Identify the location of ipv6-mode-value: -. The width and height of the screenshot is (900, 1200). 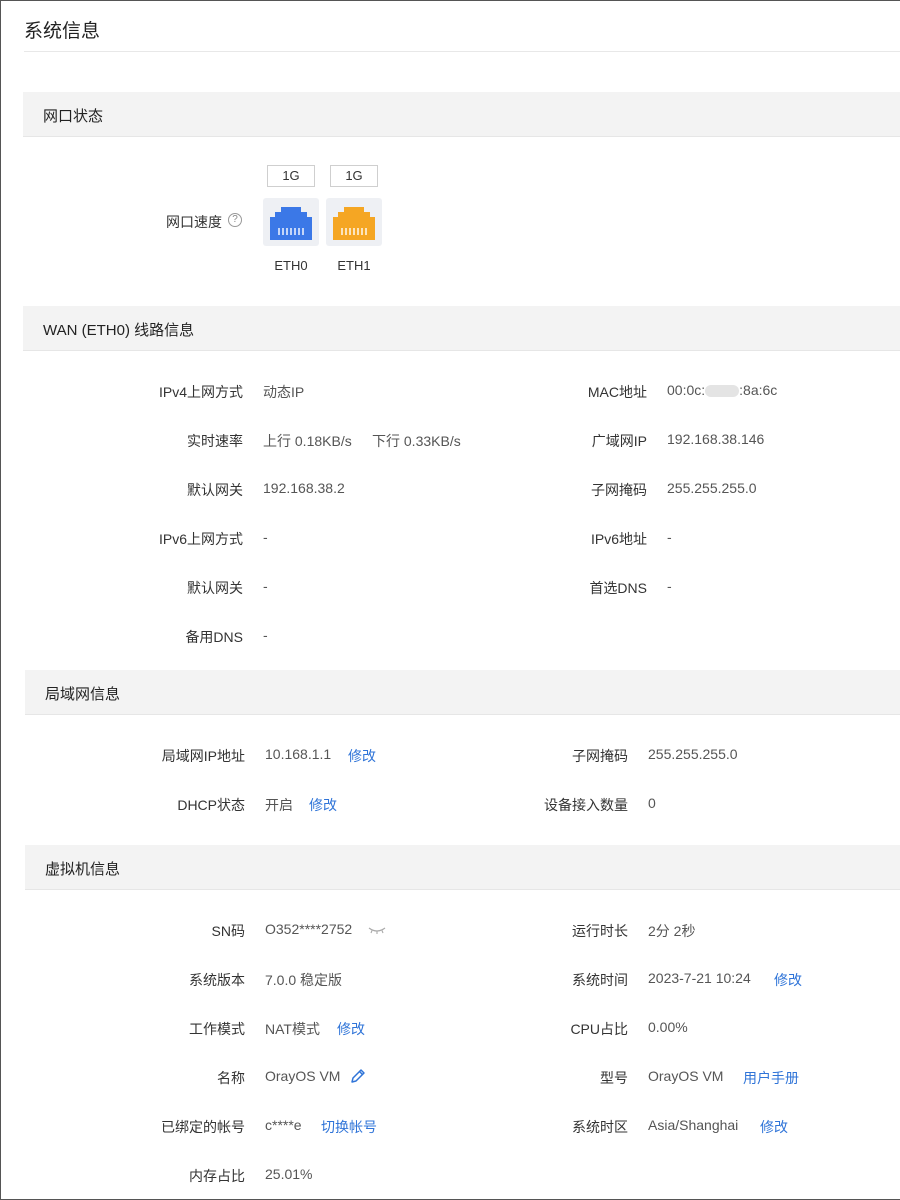
(265, 537).